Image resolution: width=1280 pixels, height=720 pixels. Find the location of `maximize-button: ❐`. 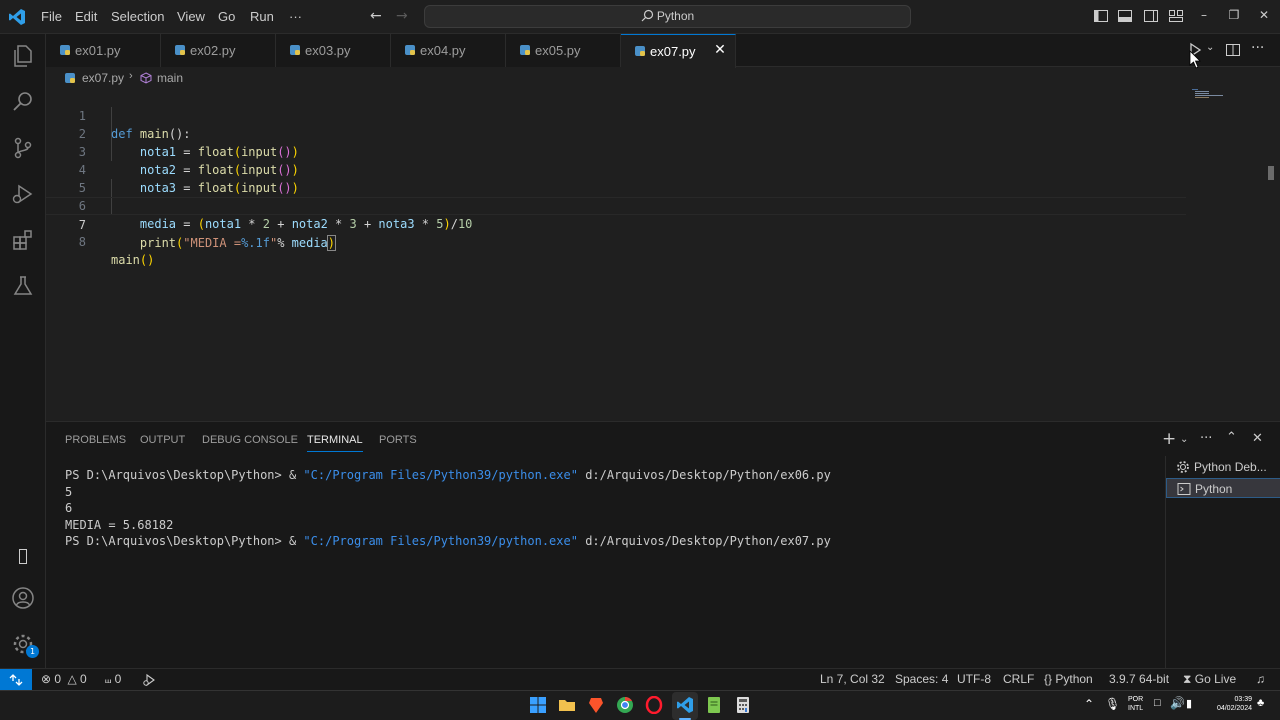

maximize-button: ❐ is located at coordinates (1234, 16).